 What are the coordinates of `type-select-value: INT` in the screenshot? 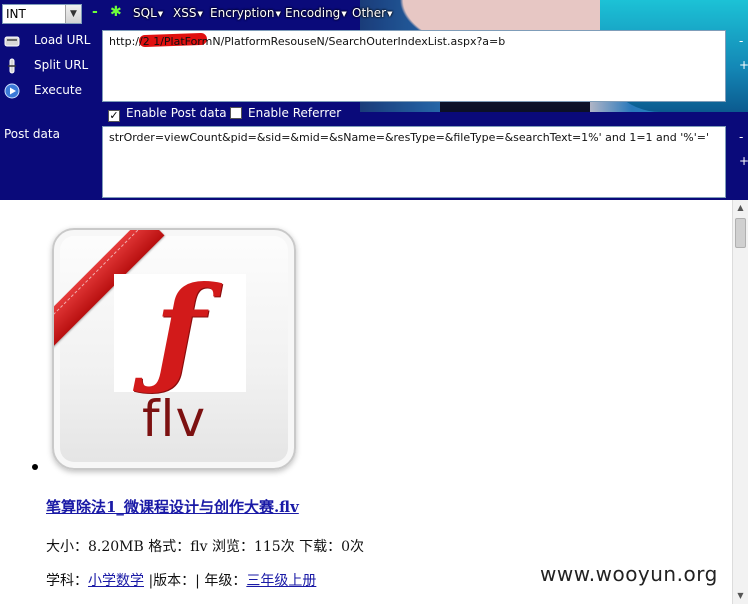 It's located at (16, 14).